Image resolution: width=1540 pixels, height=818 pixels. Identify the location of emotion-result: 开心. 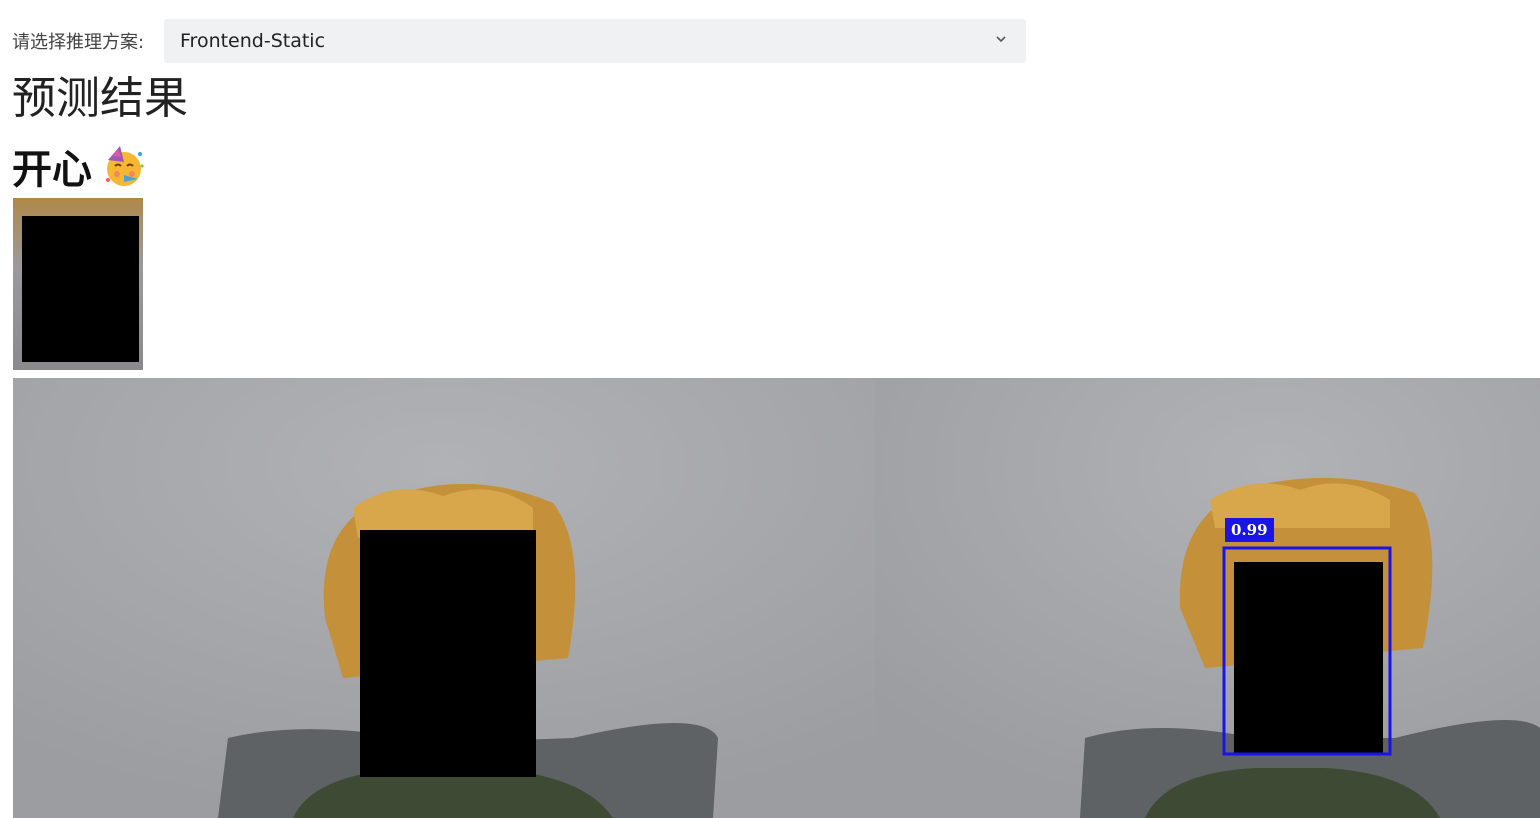
(79, 166).